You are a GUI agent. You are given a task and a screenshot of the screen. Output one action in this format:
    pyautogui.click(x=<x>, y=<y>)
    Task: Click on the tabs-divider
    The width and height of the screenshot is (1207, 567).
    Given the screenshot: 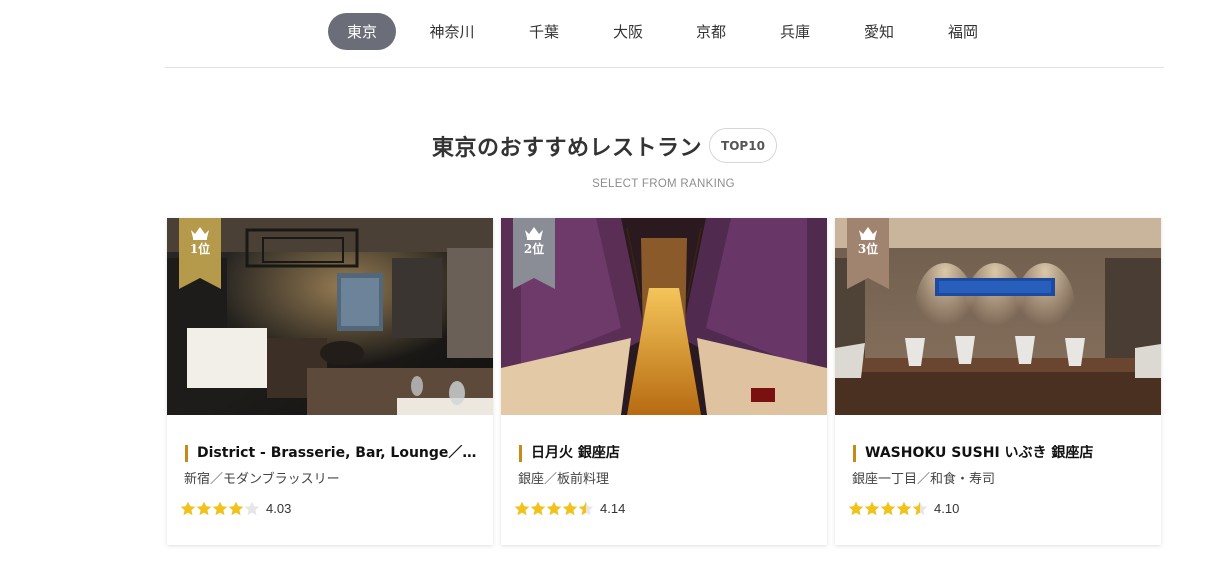 What is the action you would take?
    pyautogui.click(x=664, y=67)
    